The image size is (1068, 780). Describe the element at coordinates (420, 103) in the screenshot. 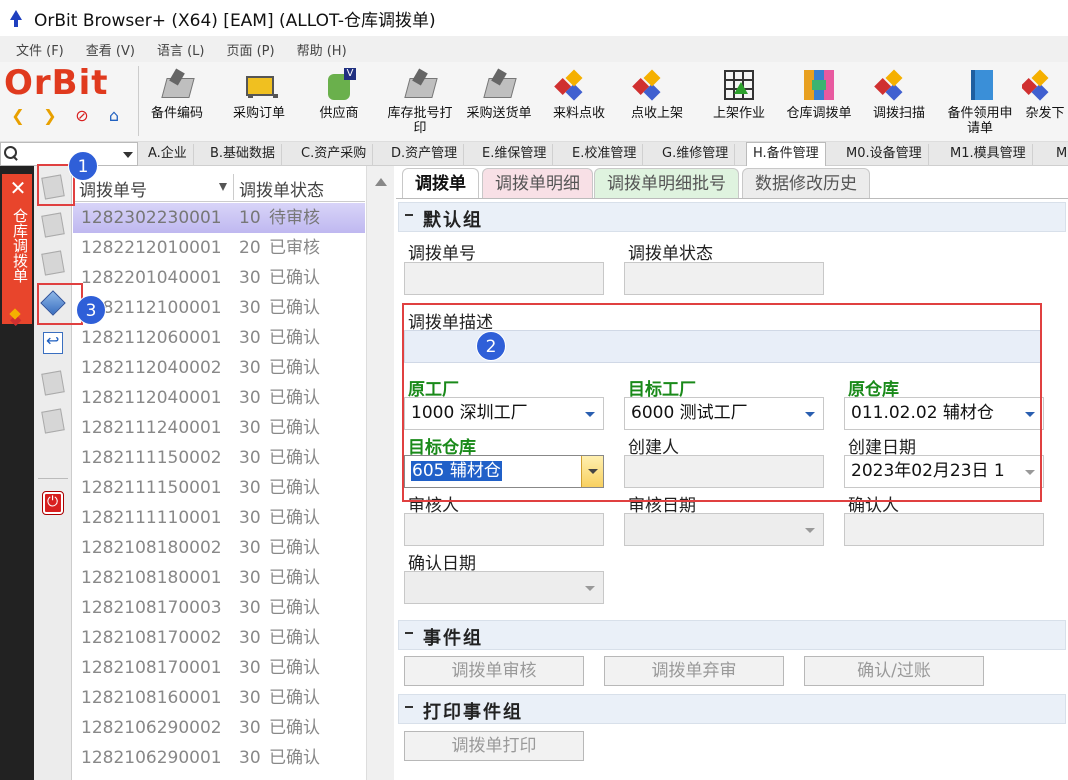

I see `tool-stock-batch-print: 库存批号打印` at that location.